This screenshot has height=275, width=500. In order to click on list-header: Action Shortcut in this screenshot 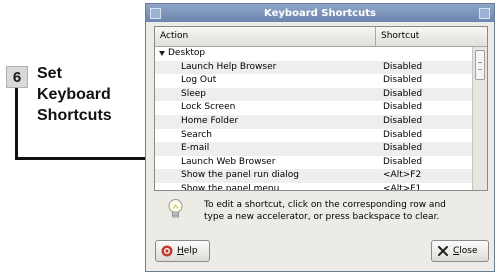, I will do `click(321, 37)`.